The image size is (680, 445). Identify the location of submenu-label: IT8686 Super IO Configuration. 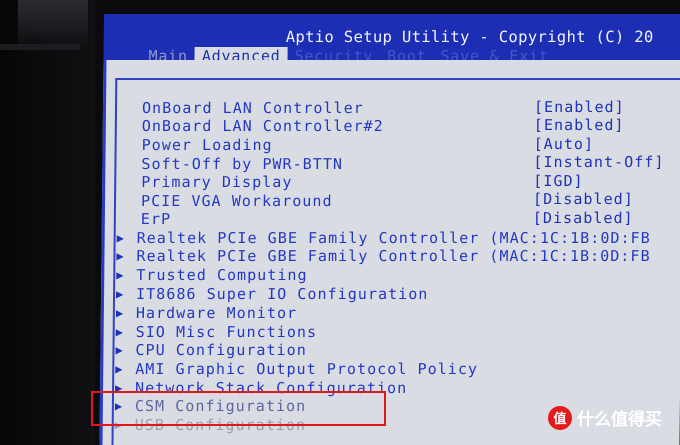
(282, 294).